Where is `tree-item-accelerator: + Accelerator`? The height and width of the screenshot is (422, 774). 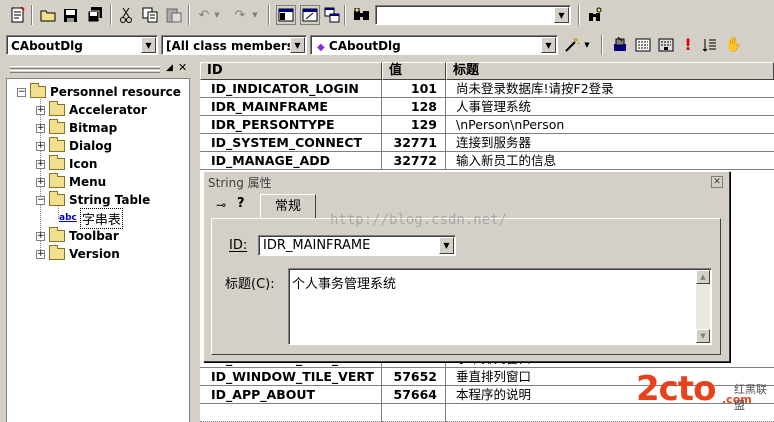 tree-item-accelerator: + Accelerator is located at coordinates (91, 110).